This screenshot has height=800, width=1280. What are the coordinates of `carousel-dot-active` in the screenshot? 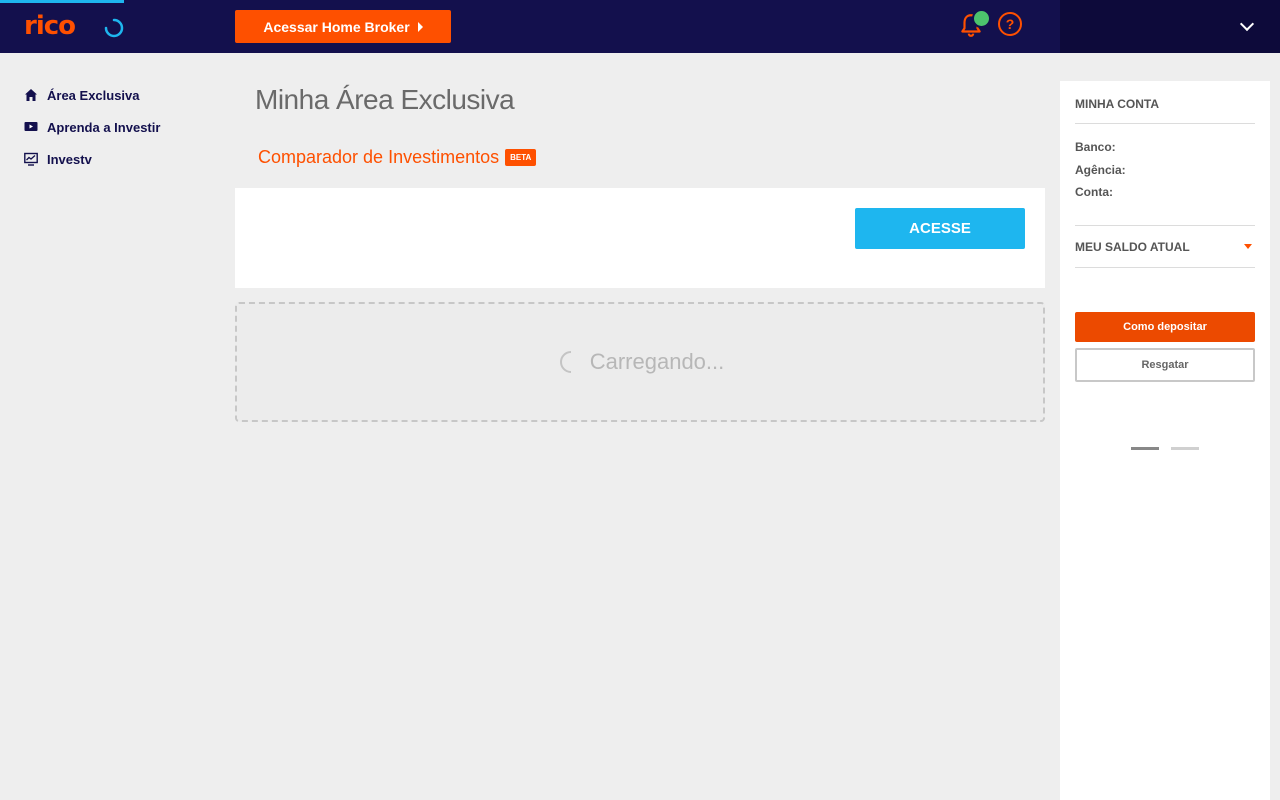 It's located at (1145, 448).